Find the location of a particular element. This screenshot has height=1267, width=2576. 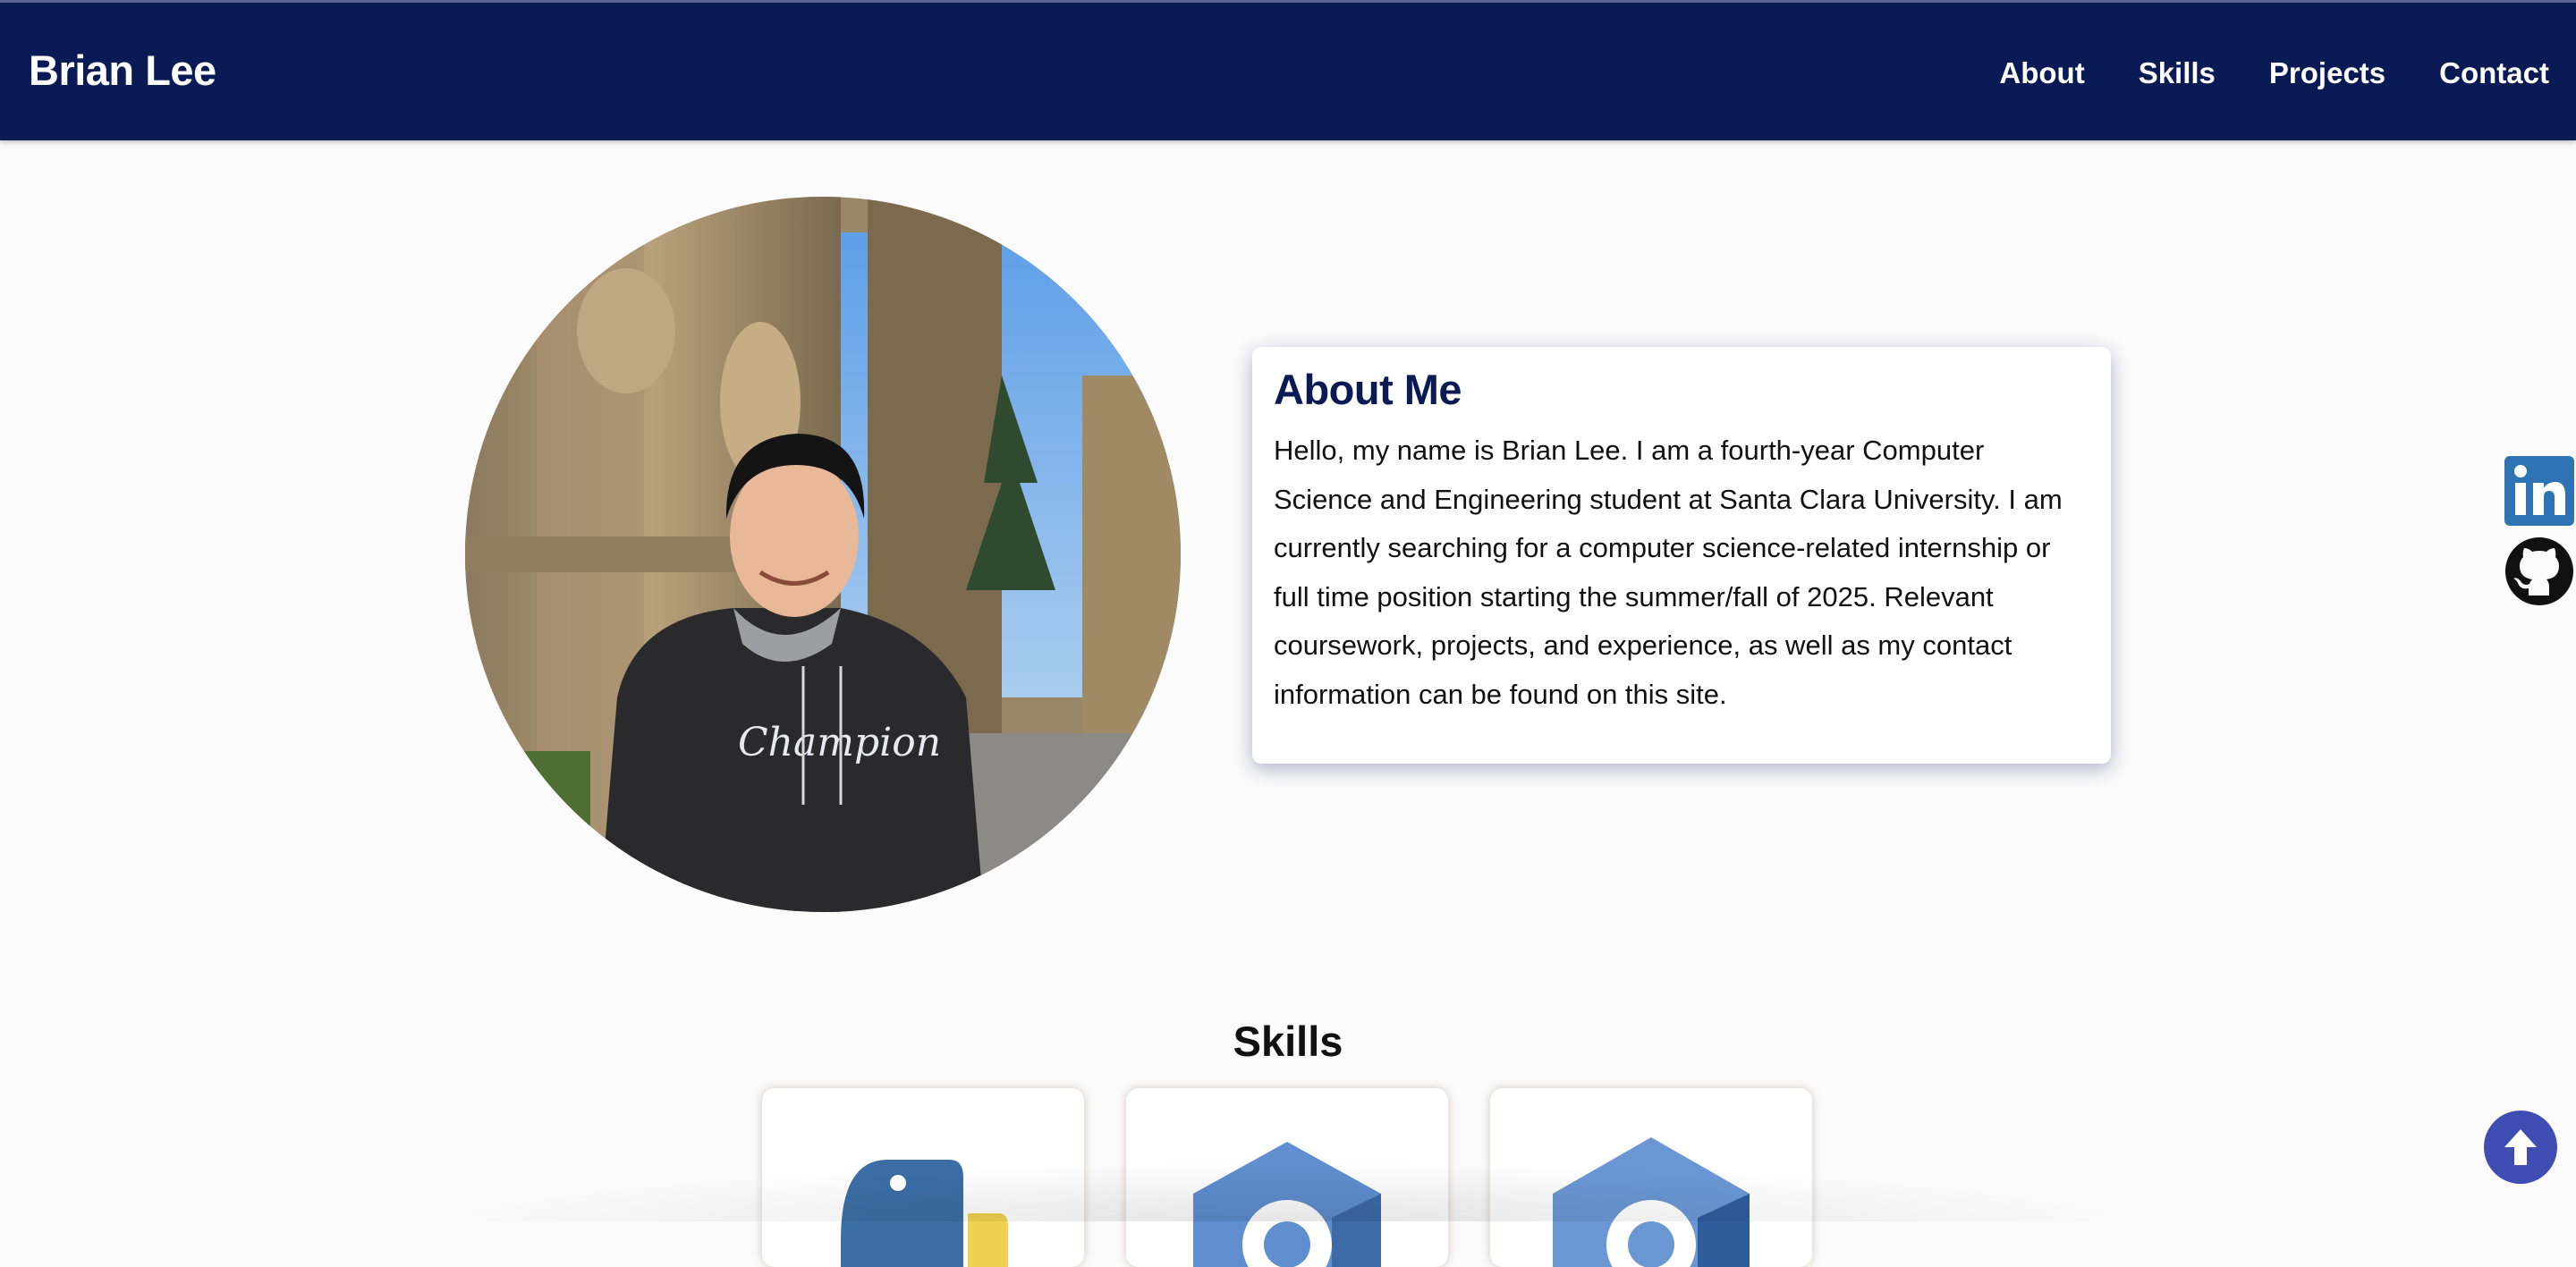

skill-card-cpp is located at coordinates (1651, 1177).